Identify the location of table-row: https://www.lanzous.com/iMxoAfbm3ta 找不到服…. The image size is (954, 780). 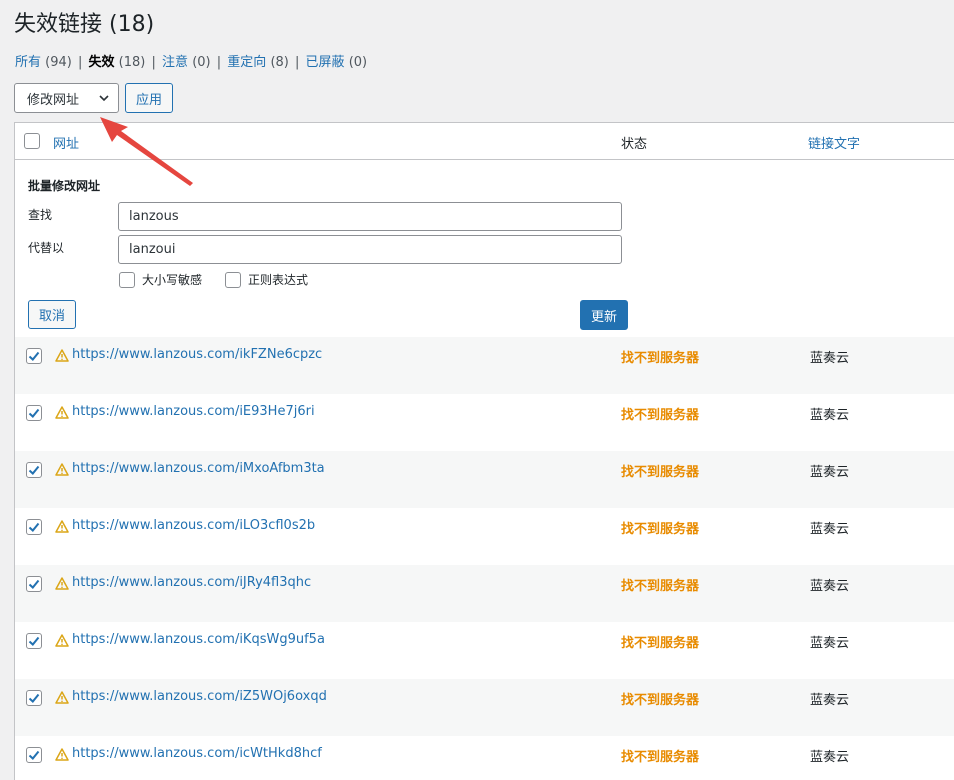
(484, 479).